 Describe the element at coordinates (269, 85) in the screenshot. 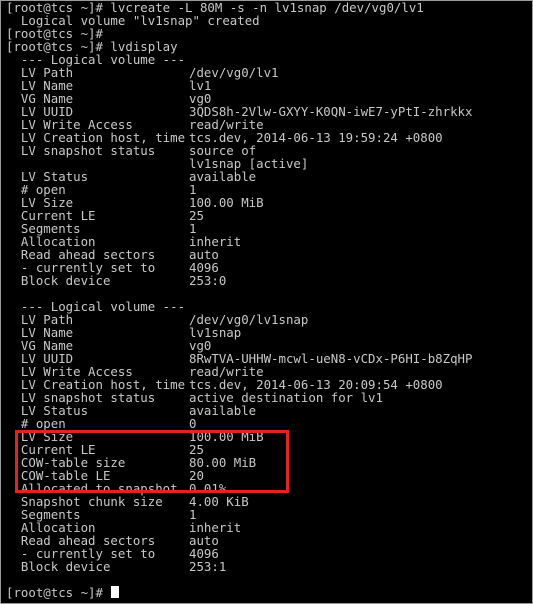

I see `lv-field-row: LV Name lv1` at that location.